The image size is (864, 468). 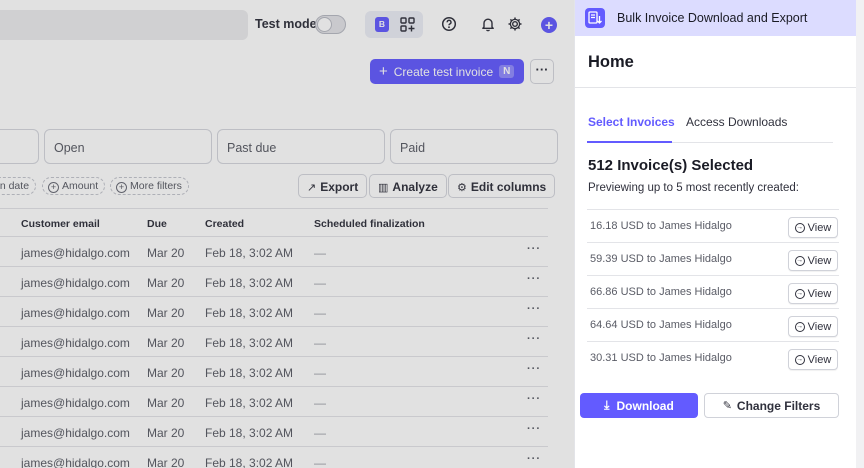 What do you see at coordinates (224, 224) in the screenshot?
I see `column-header-created: Created` at bounding box center [224, 224].